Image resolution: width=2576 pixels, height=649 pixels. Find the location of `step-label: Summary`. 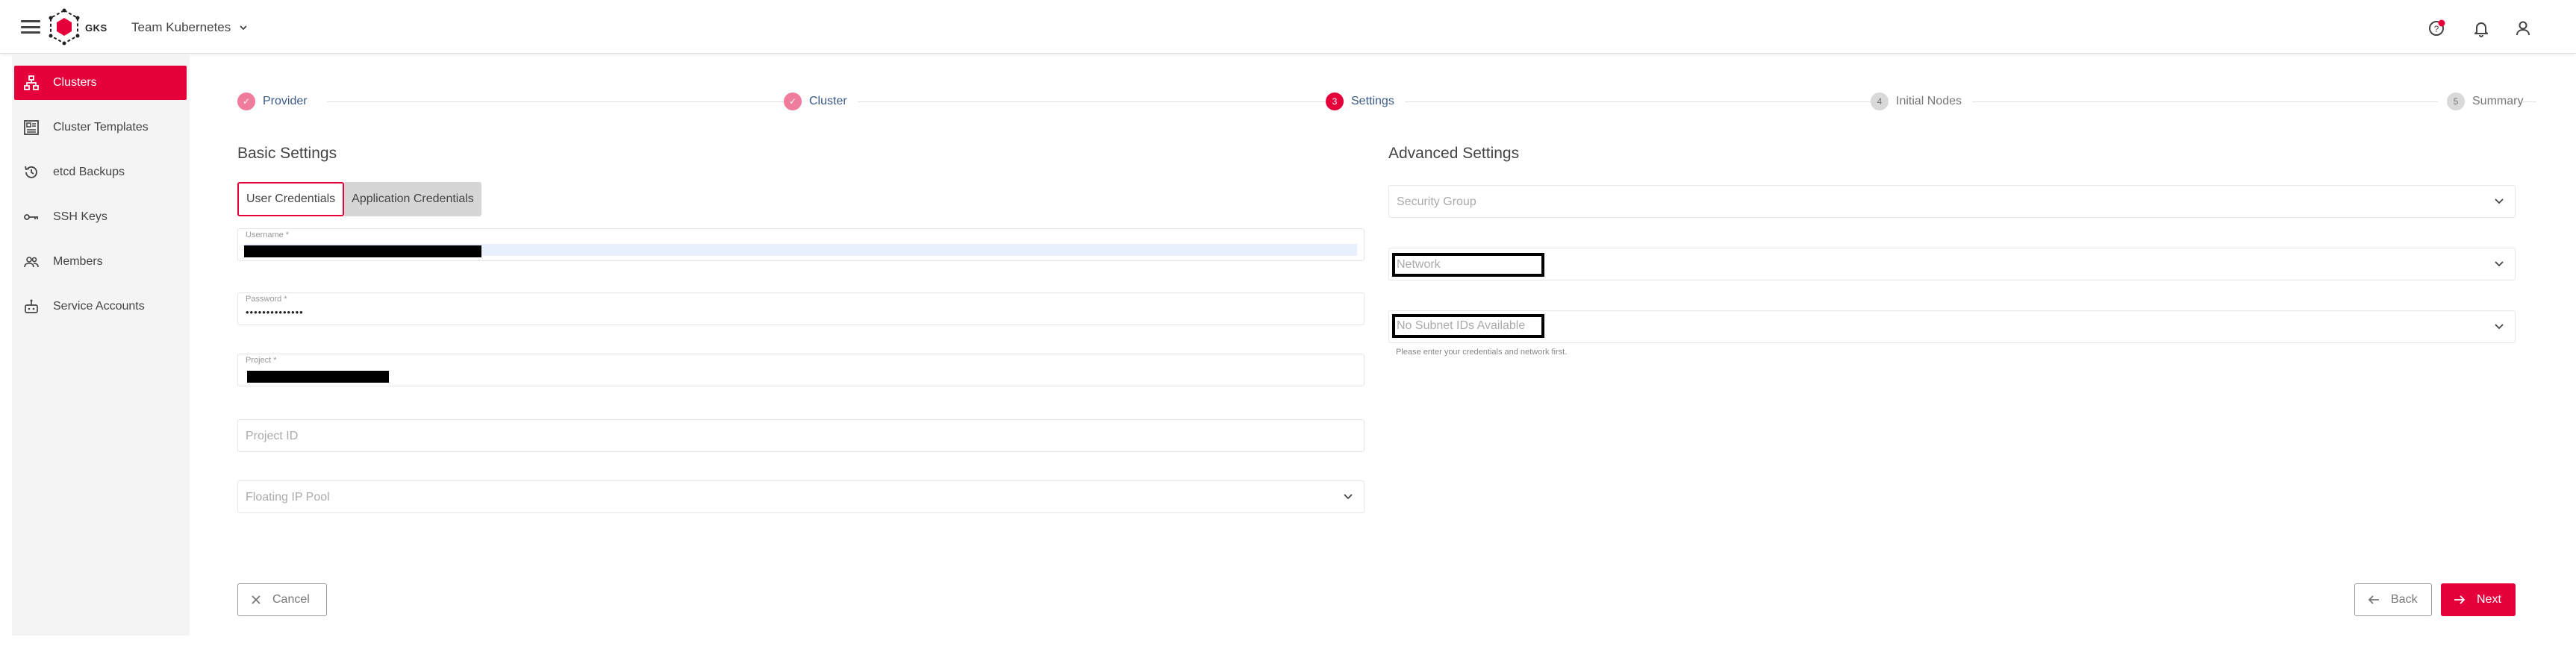

step-label: Summary is located at coordinates (2498, 101).